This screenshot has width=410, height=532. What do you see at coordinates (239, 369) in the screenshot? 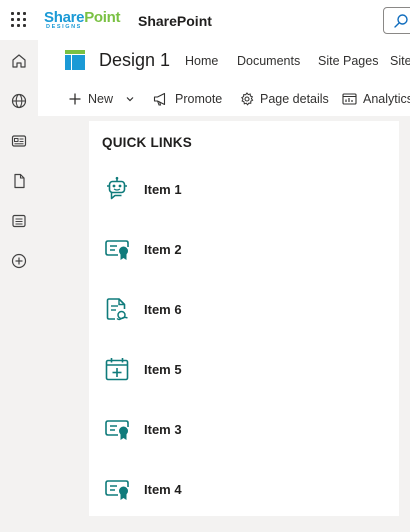
I see `quick-link-item: Item 5` at bounding box center [239, 369].